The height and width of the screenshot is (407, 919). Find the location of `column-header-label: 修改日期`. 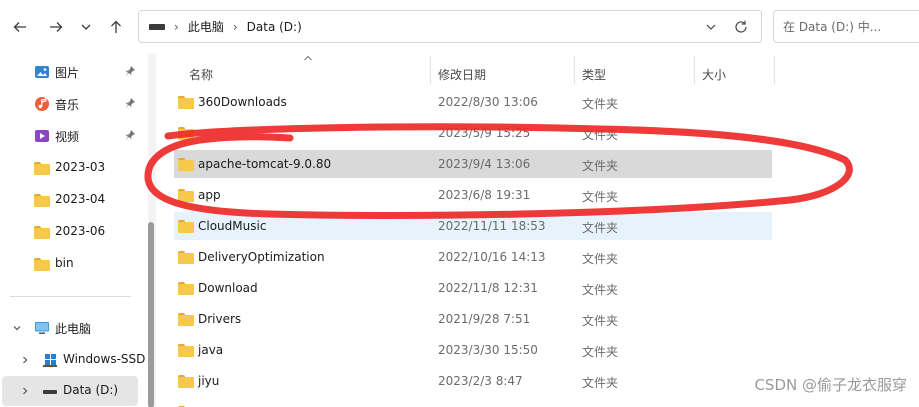

column-header-label: 修改日期 is located at coordinates (462, 74).